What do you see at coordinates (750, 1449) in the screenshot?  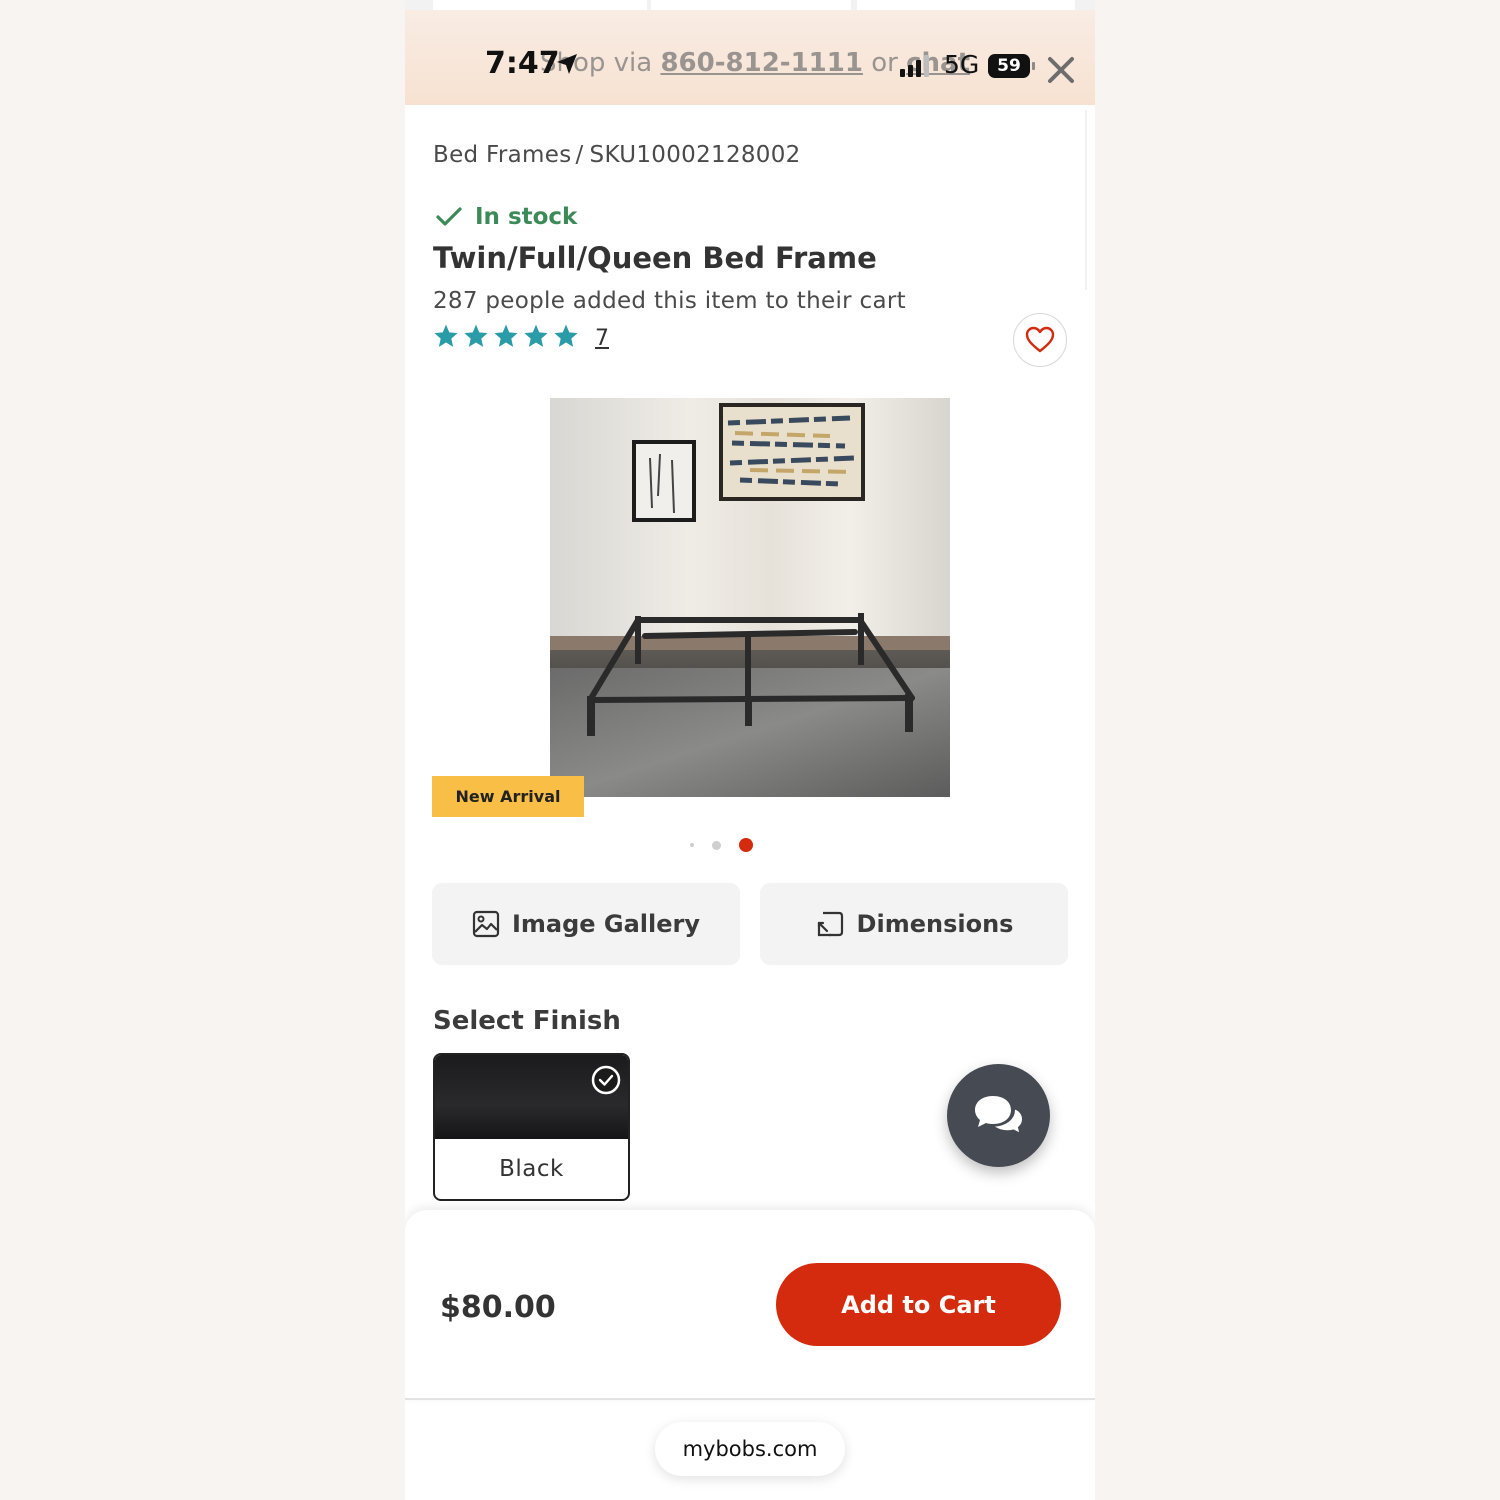 I see `browser-url-bar: mybobs.com` at bounding box center [750, 1449].